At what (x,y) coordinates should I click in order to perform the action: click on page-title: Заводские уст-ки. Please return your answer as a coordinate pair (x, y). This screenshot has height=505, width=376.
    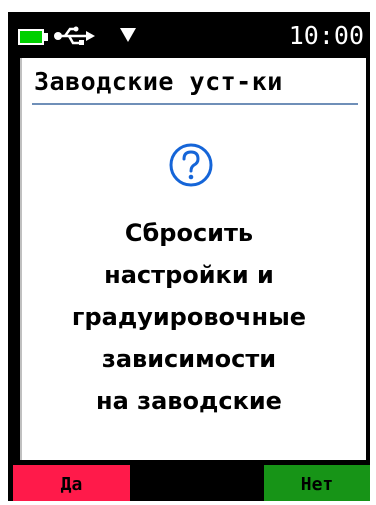
    Looking at the image, I should click on (158, 81).